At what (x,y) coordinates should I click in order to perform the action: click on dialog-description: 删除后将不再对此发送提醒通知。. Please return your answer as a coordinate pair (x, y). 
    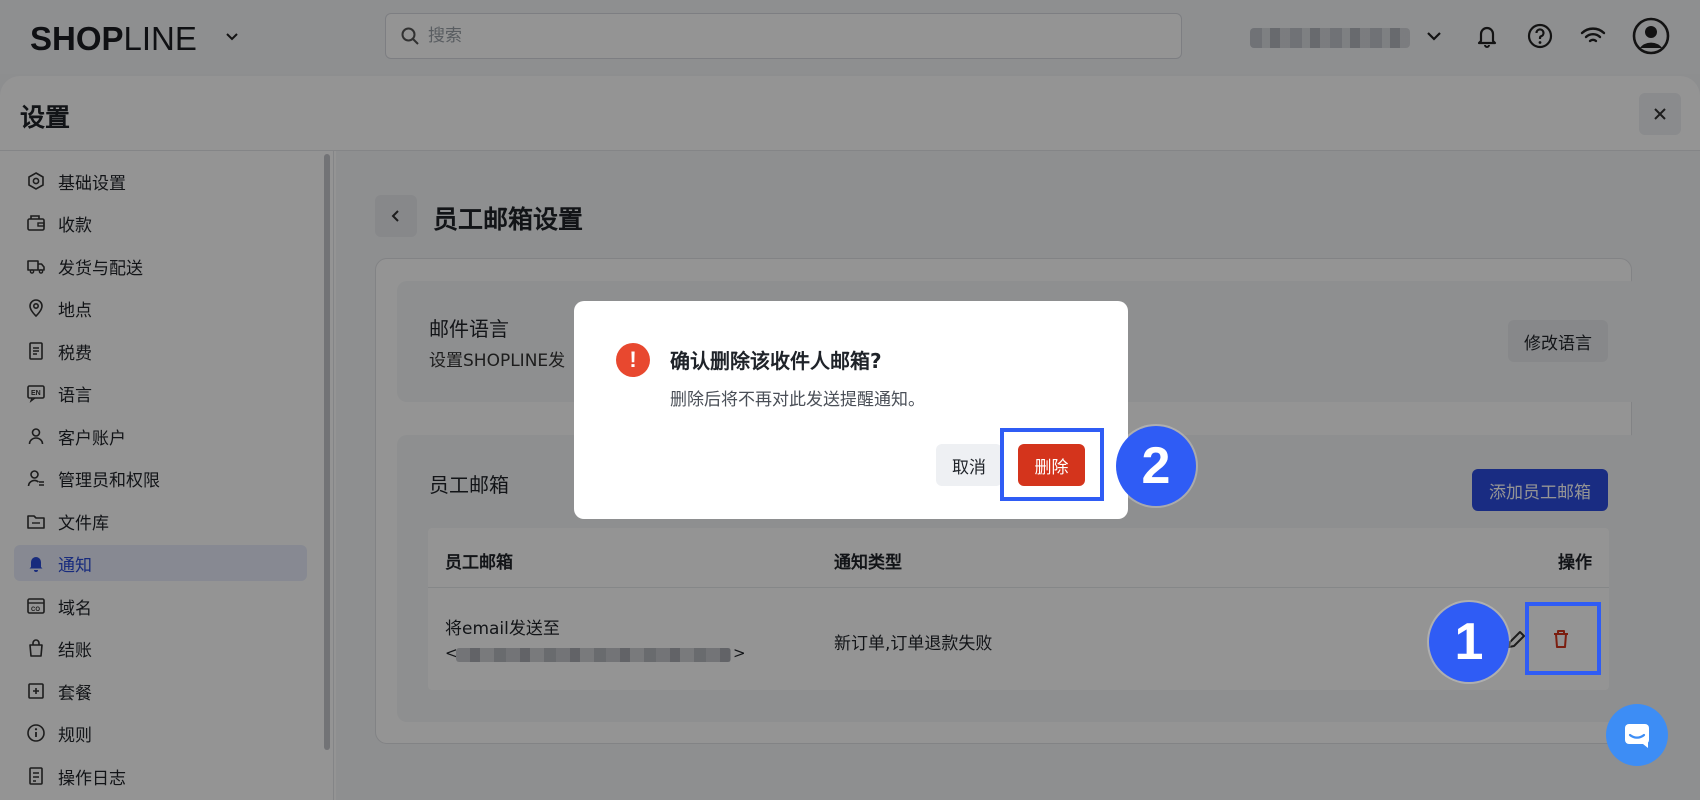
    Looking at the image, I should click on (797, 400).